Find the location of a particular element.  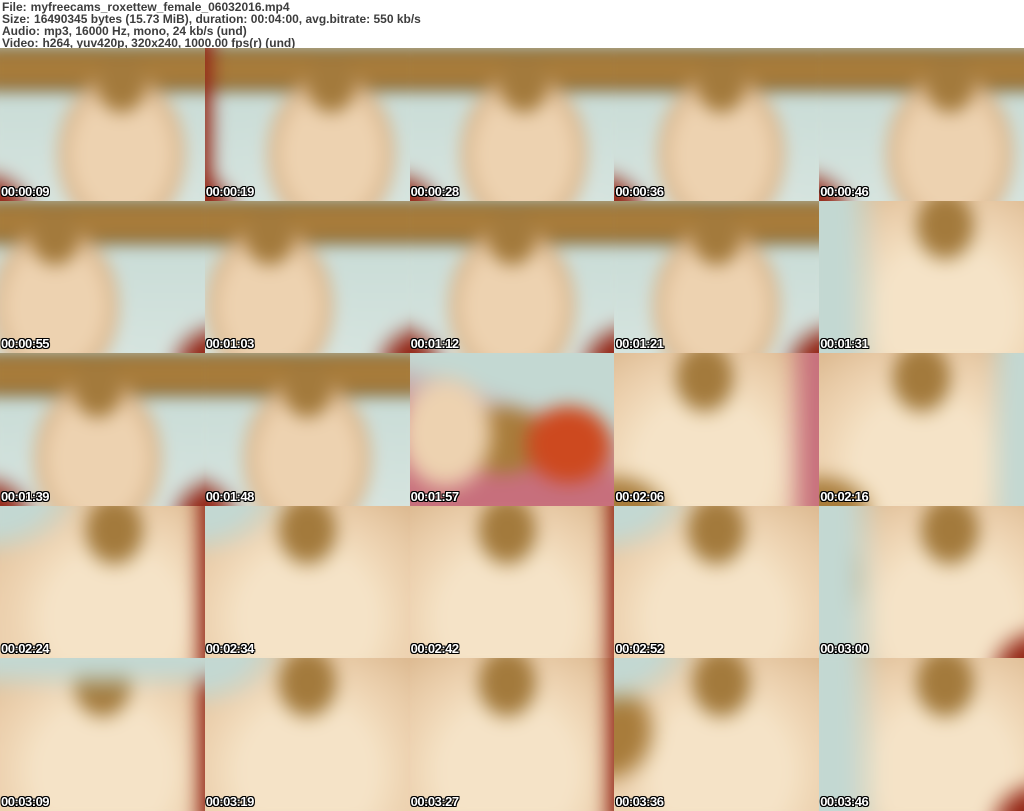

video-frame-thumbnail: 00:00:36 is located at coordinates (717, 124).